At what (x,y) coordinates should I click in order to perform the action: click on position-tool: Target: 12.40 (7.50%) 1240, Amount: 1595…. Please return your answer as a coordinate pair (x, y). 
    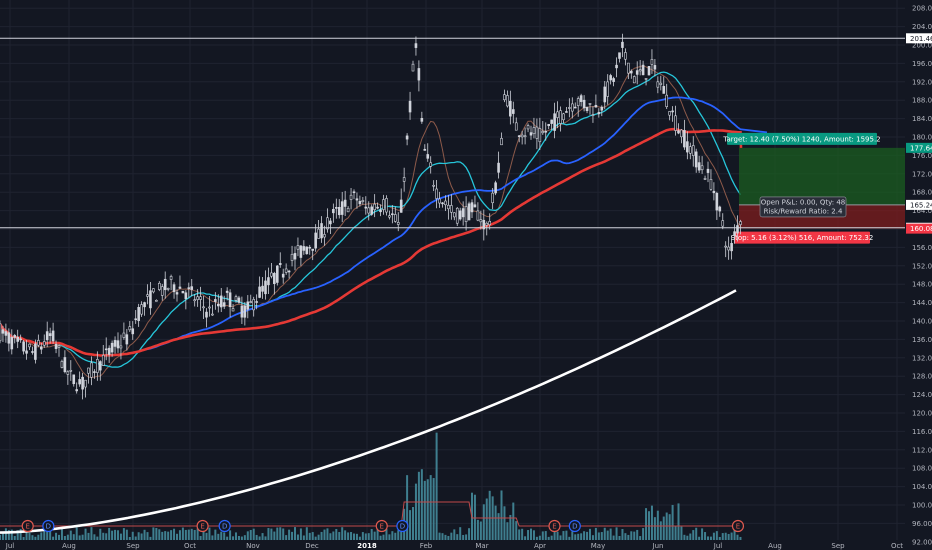
    Looking at the image, I should click on (813, 188).